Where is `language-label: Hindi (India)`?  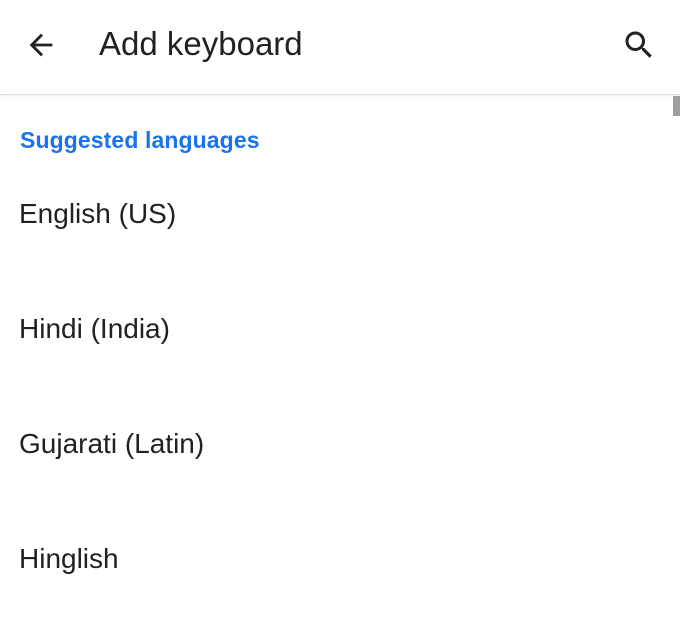
language-label: Hindi (India) is located at coordinates (94, 328).